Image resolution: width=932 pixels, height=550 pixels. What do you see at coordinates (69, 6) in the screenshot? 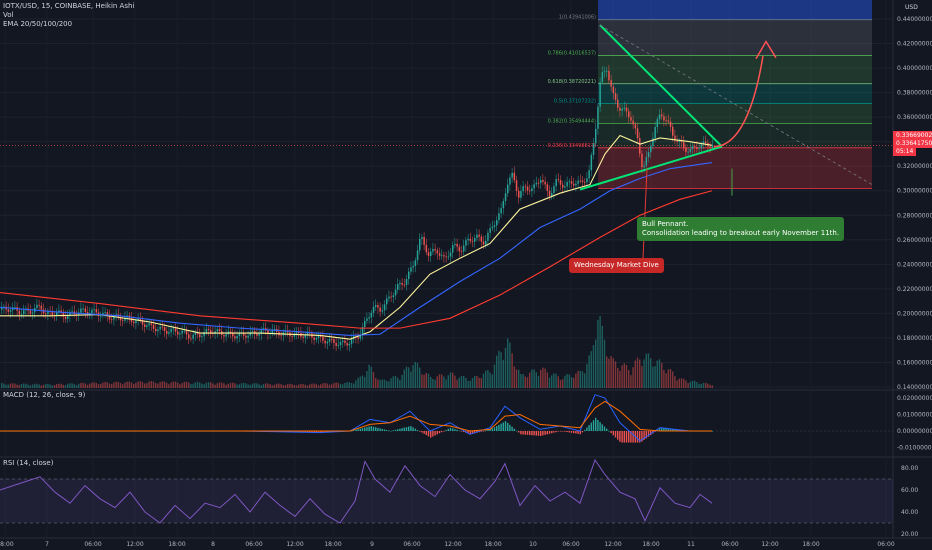
I see `symbol-title: IOTX/USD, 15, COINBASE, Heikin Ashi` at bounding box center [69, 6].